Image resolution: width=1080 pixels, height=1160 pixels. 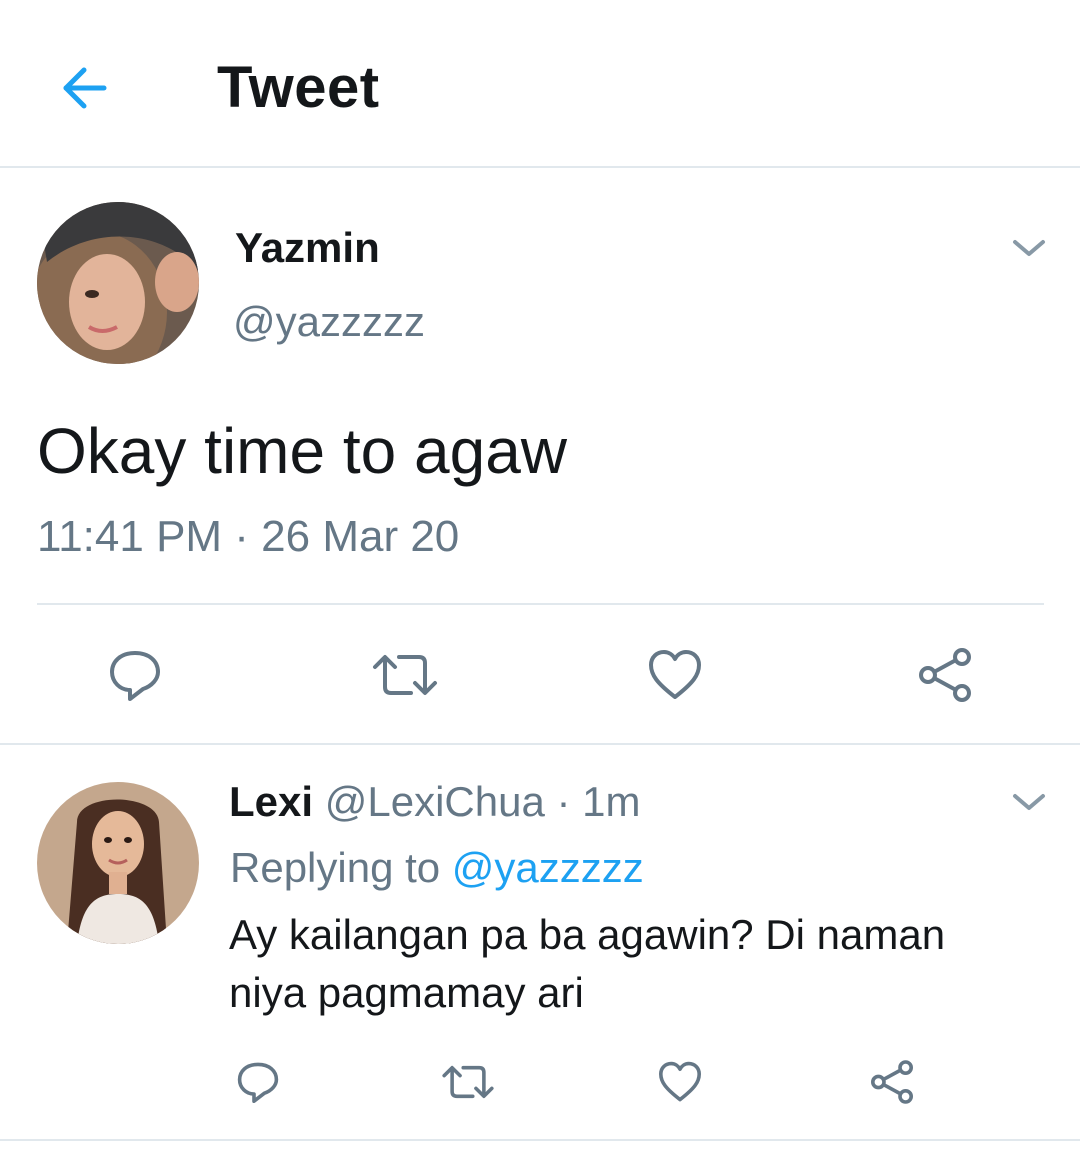 I want to click on page-title: Tweet, so click(x=298, y=87).